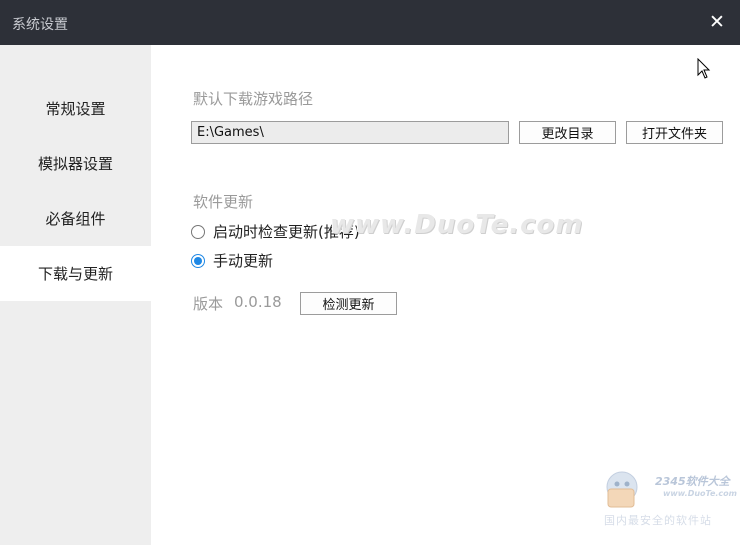 This screenshot has width=740, height=545. I want to click on sidebar-item-label: 模拟器设置, so click(75, 164).